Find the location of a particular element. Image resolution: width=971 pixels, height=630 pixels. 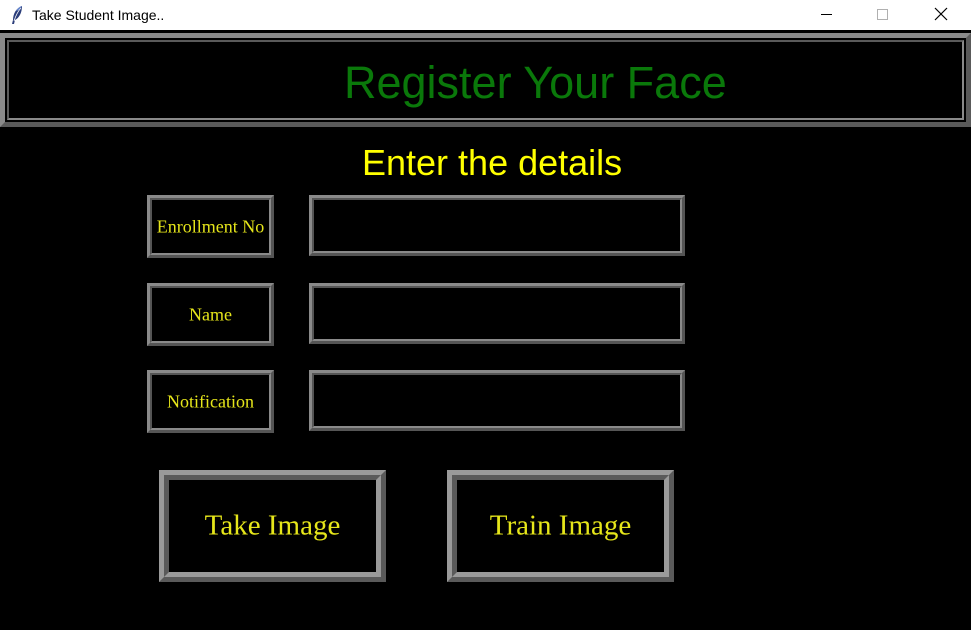

train-image-button: Train Image is located at coordinates (560, 526).